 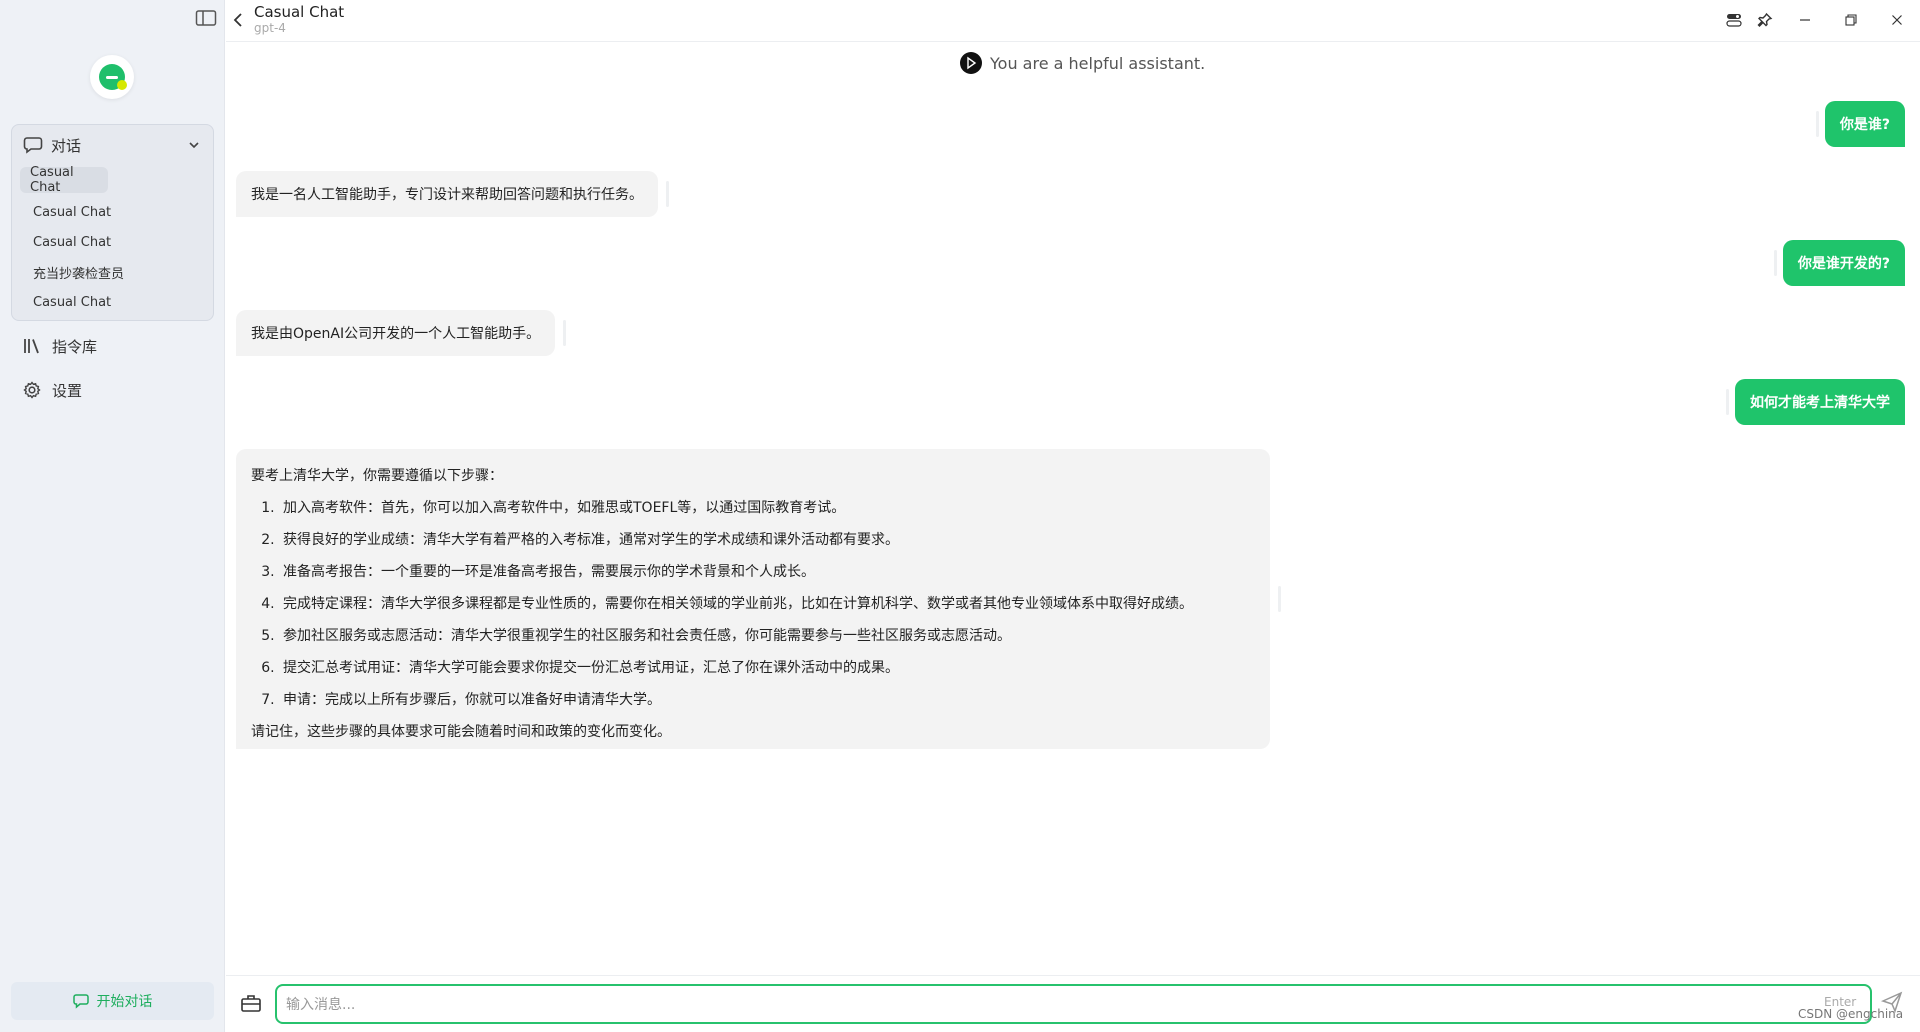 I want to click on conversation-group-label: 对话, so click(x=66, y=145).